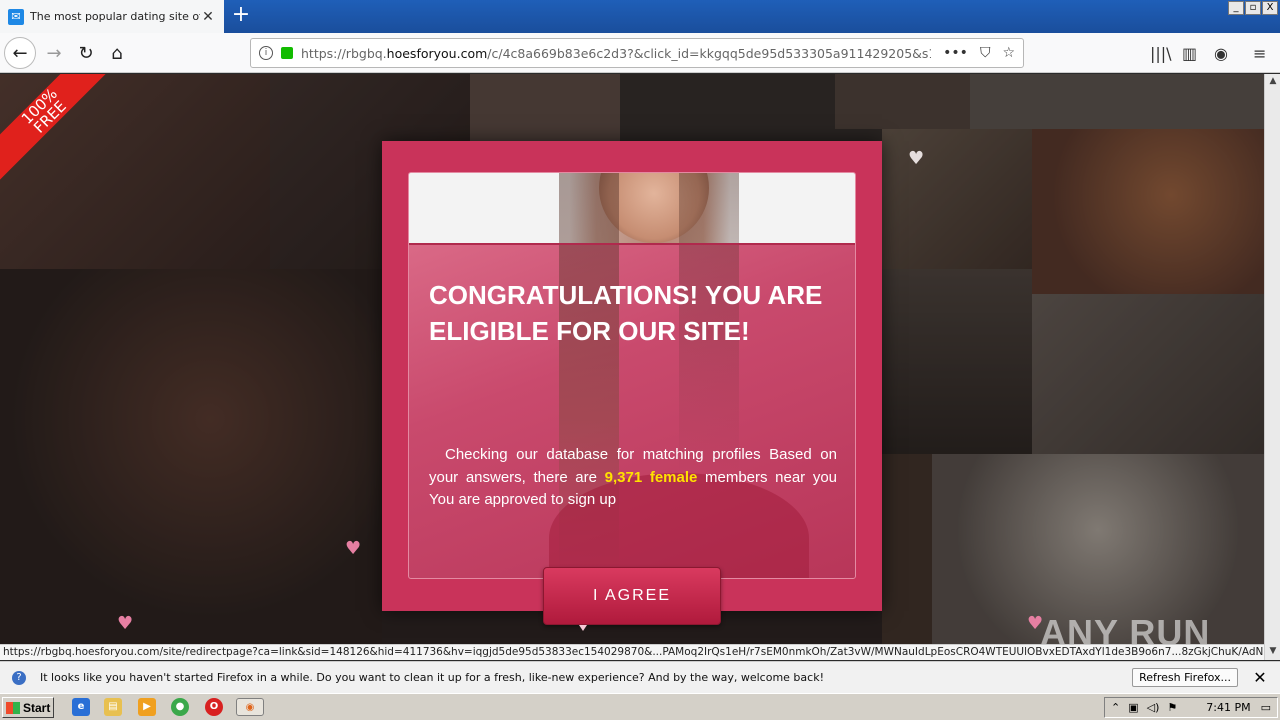  I want to click on back-arrow-icon: ←, so click(20, 53).